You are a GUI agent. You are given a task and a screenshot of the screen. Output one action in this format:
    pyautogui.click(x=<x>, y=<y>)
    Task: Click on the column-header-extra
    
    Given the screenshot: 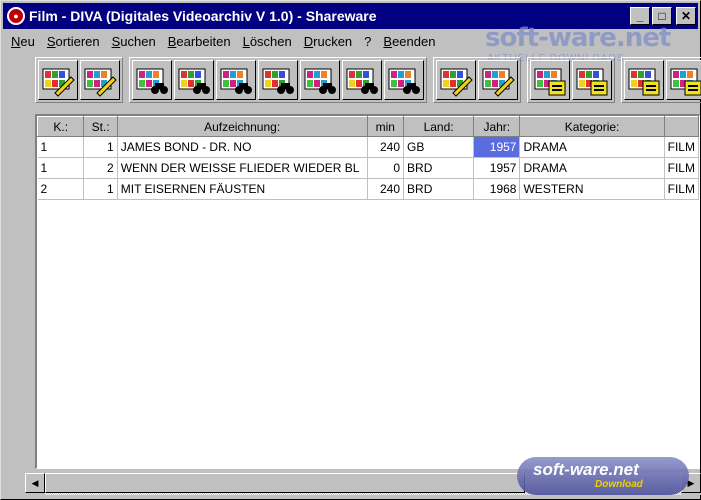 What is the action you would take?
    pyautogui.click(x=681, y=126)
    